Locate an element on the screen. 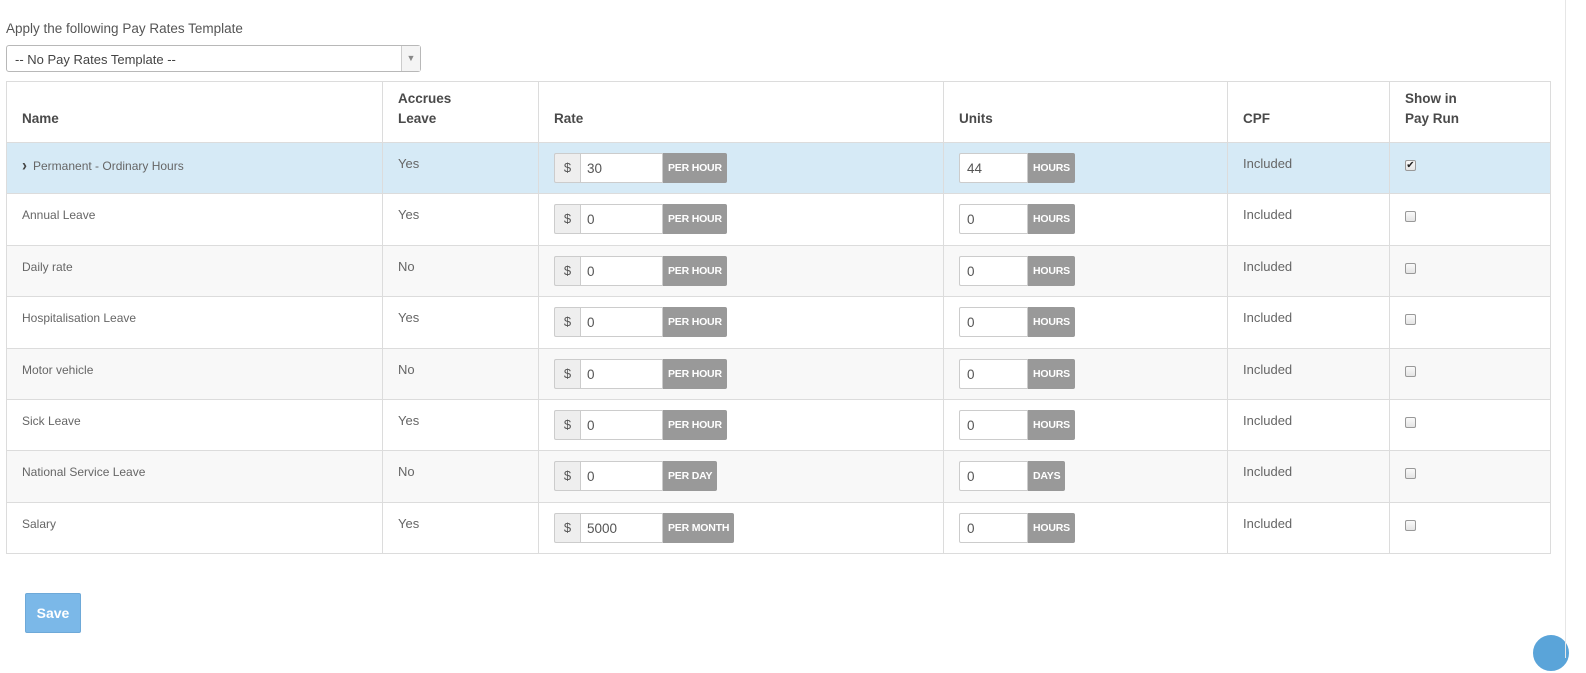 The width and height of the screenshot is (1586, 673). rate-unit-badge: PER MONTH is located at coordinates (699, 527).